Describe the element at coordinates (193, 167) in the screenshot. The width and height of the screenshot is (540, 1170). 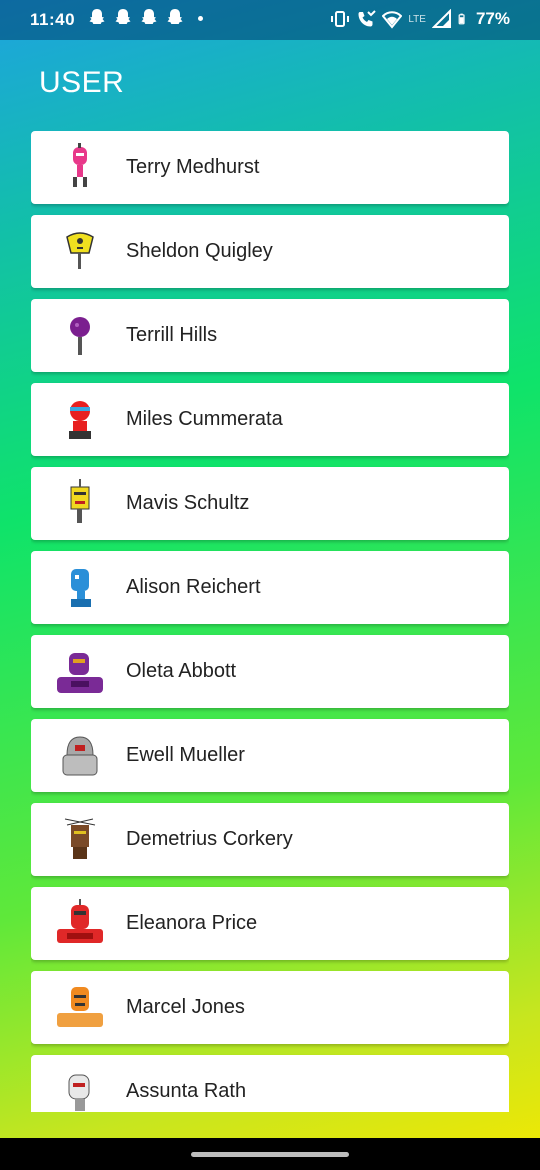
I see `user-name: Terry Medhurst` at that location.